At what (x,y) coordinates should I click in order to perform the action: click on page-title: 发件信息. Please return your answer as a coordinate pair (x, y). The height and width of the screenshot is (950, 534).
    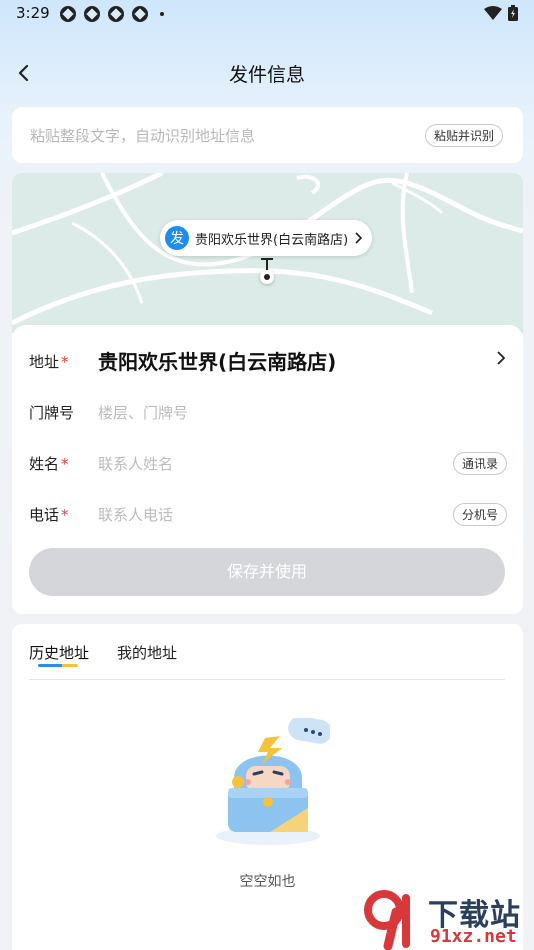
    Looking at the image, I should click on (266, 75).